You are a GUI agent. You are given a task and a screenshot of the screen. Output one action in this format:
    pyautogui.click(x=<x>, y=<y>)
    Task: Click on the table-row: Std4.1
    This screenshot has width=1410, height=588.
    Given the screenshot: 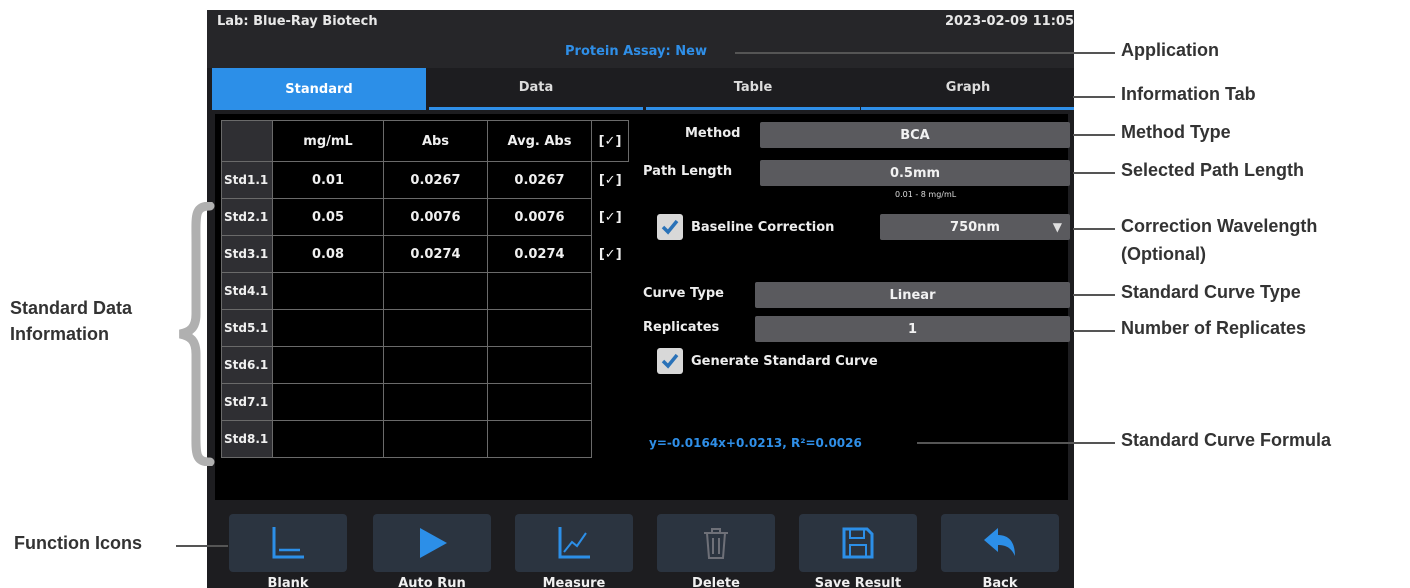 What is the action you would take?
    pyautogui.click(x=425, y=291)
    